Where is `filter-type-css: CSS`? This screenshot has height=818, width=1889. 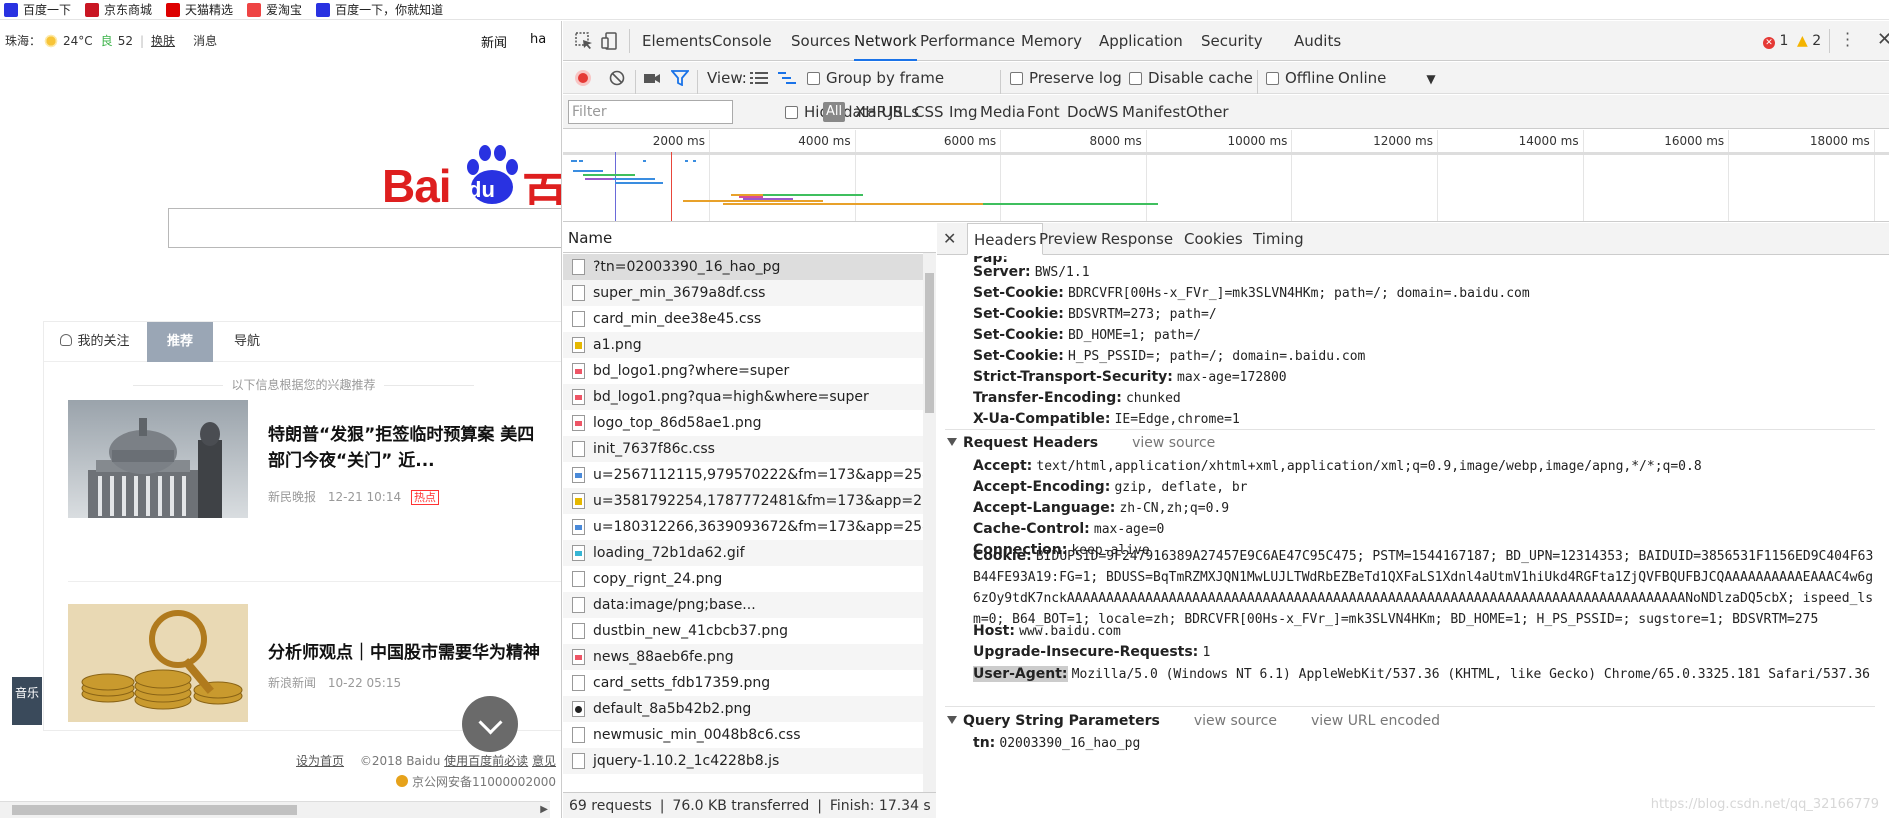
filter-type-css: CSS is located at coordinates (929, 112).